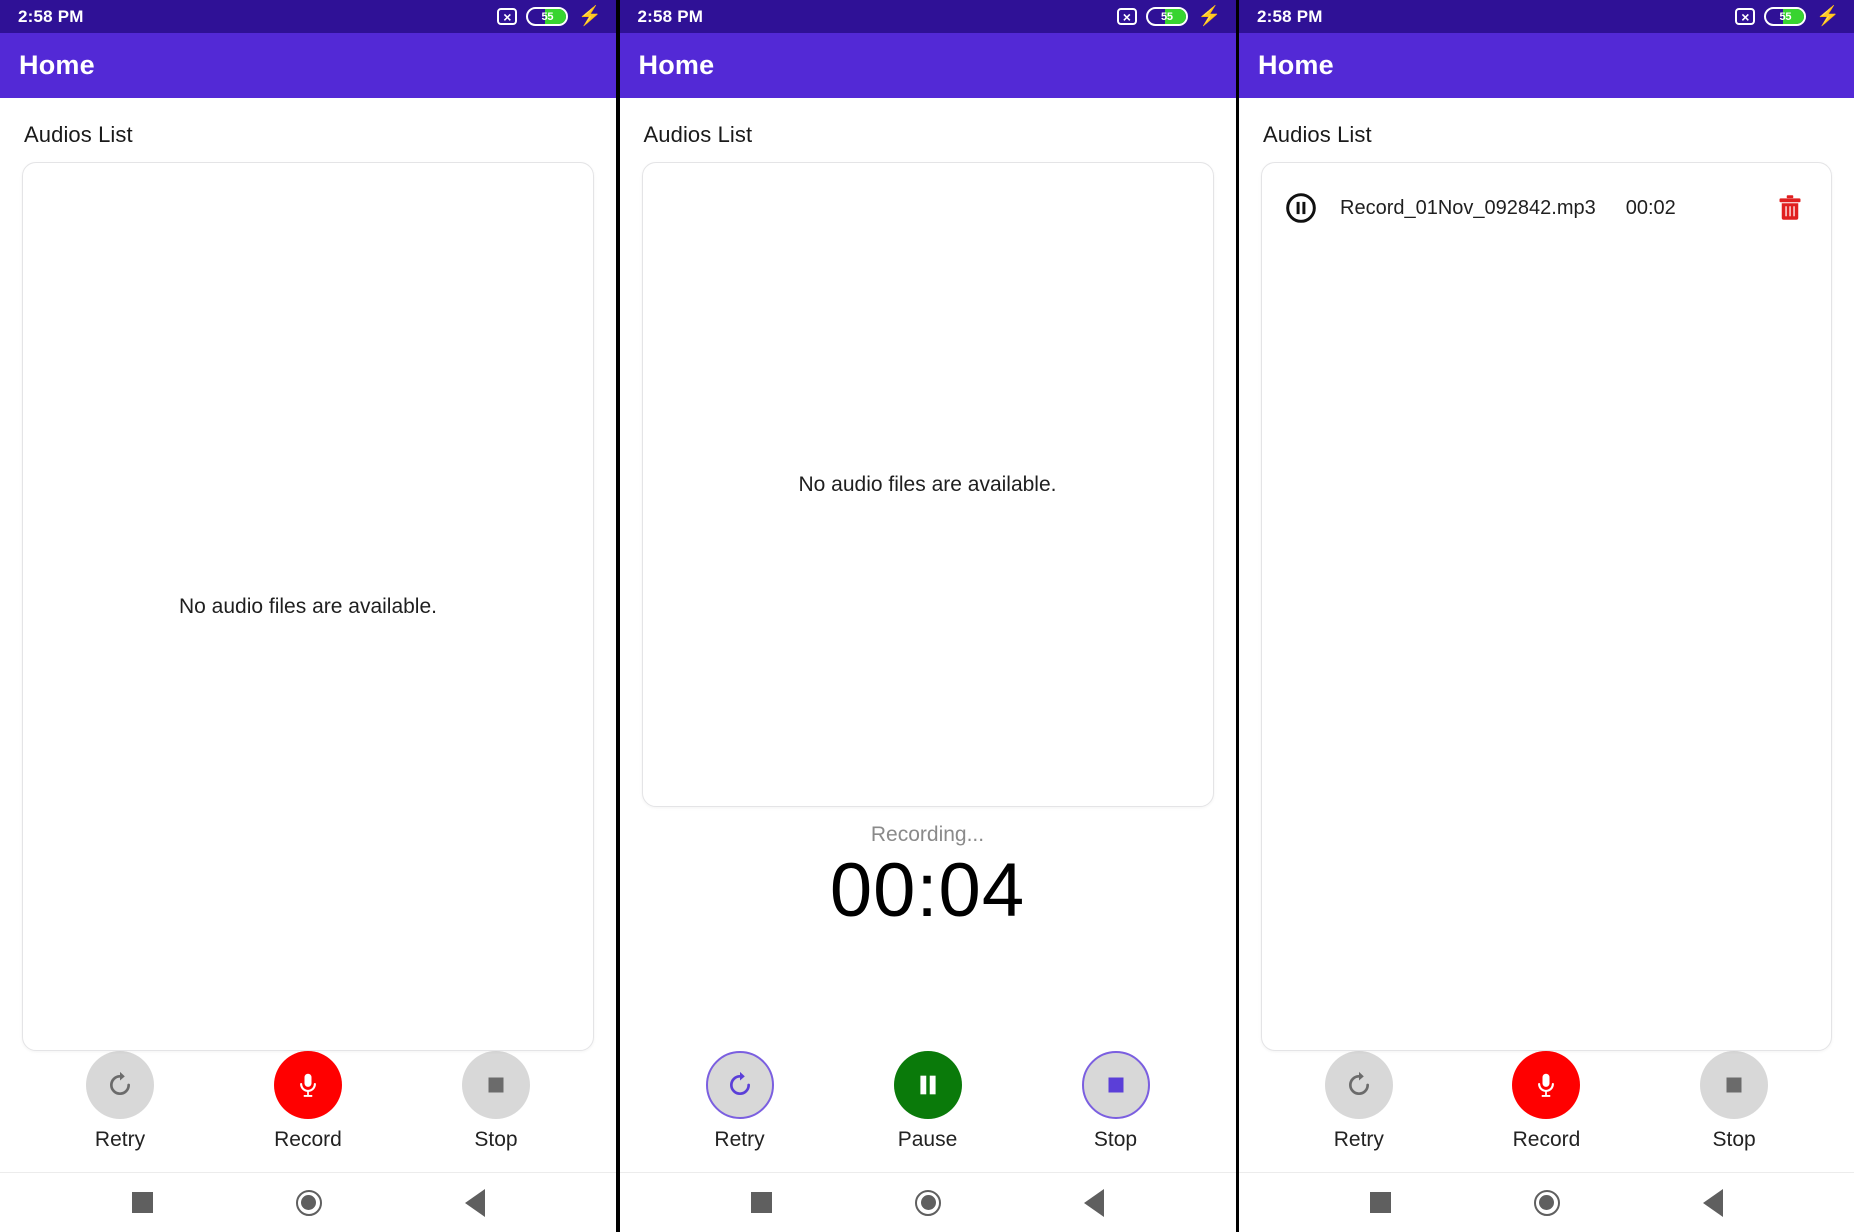 The height and width of the screenshot is (1232, 1854). What do you see at coordinates (927, 890) in the screenshot?
I see `recording-elapsed-time: 00:04` at bounding box center [927, 890].